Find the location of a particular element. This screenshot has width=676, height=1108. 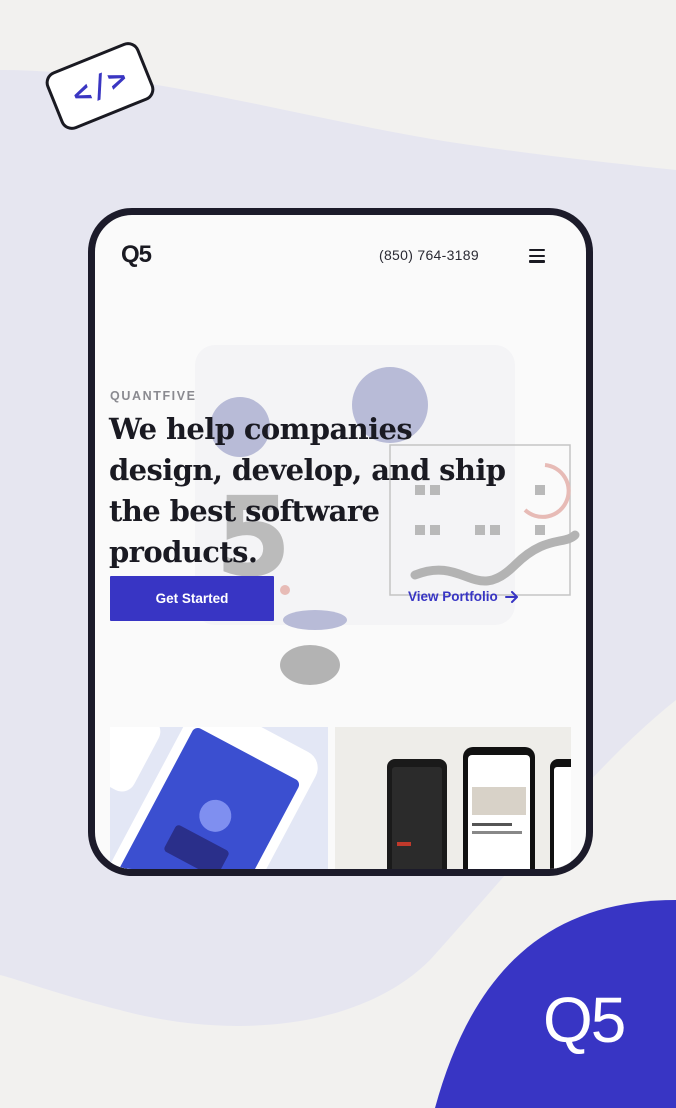

portfolio-thumbnail-left is located at coordinates (219, 798).